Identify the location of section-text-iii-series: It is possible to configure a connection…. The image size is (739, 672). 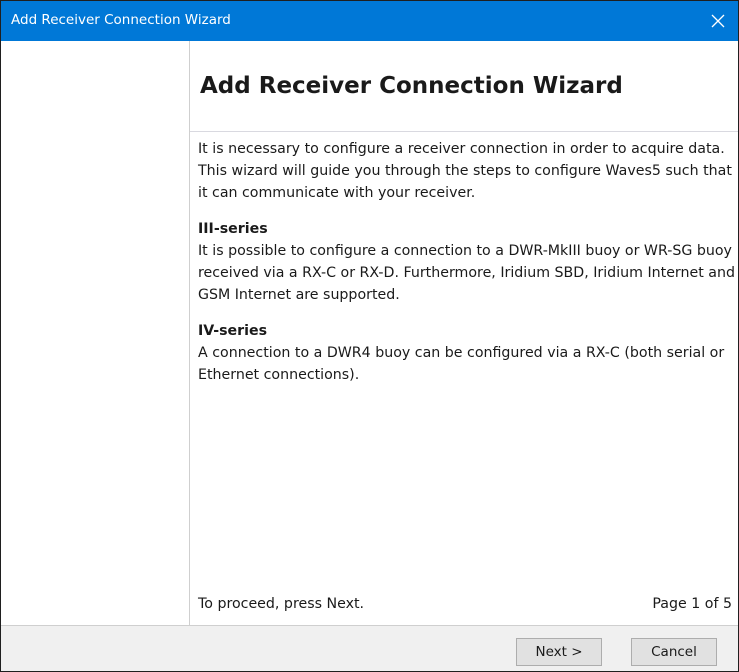
(466, 273).